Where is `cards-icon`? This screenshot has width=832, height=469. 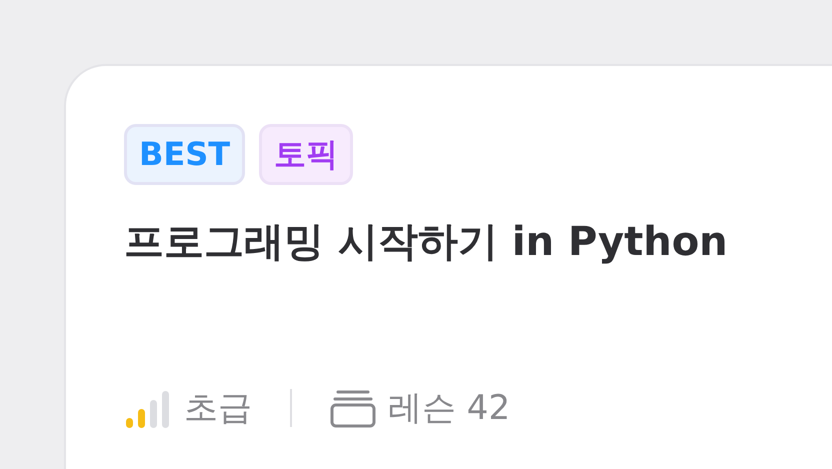
cards-icon is located at coordinates (353, 408).